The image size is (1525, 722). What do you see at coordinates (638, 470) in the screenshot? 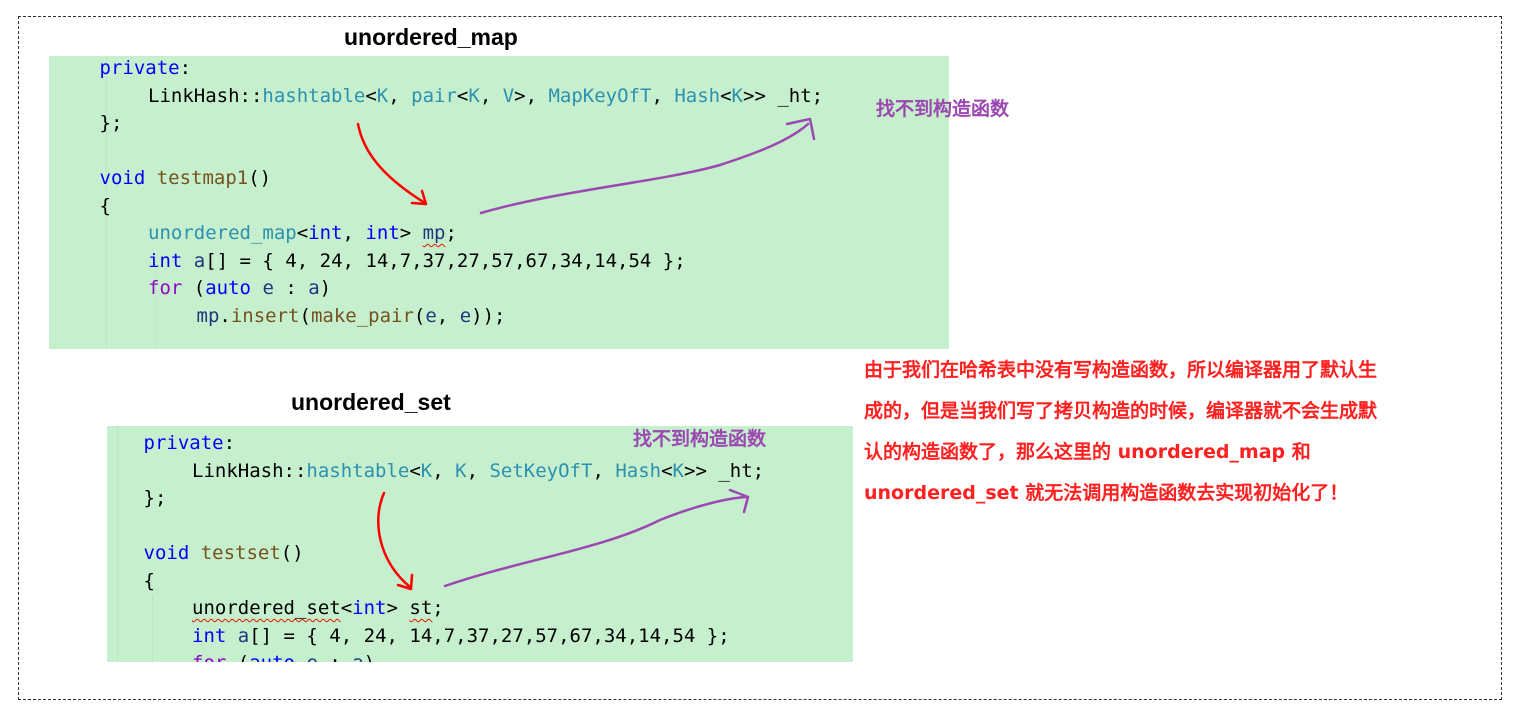
I see `code-token: Hash` at bounding box center [638, 470].